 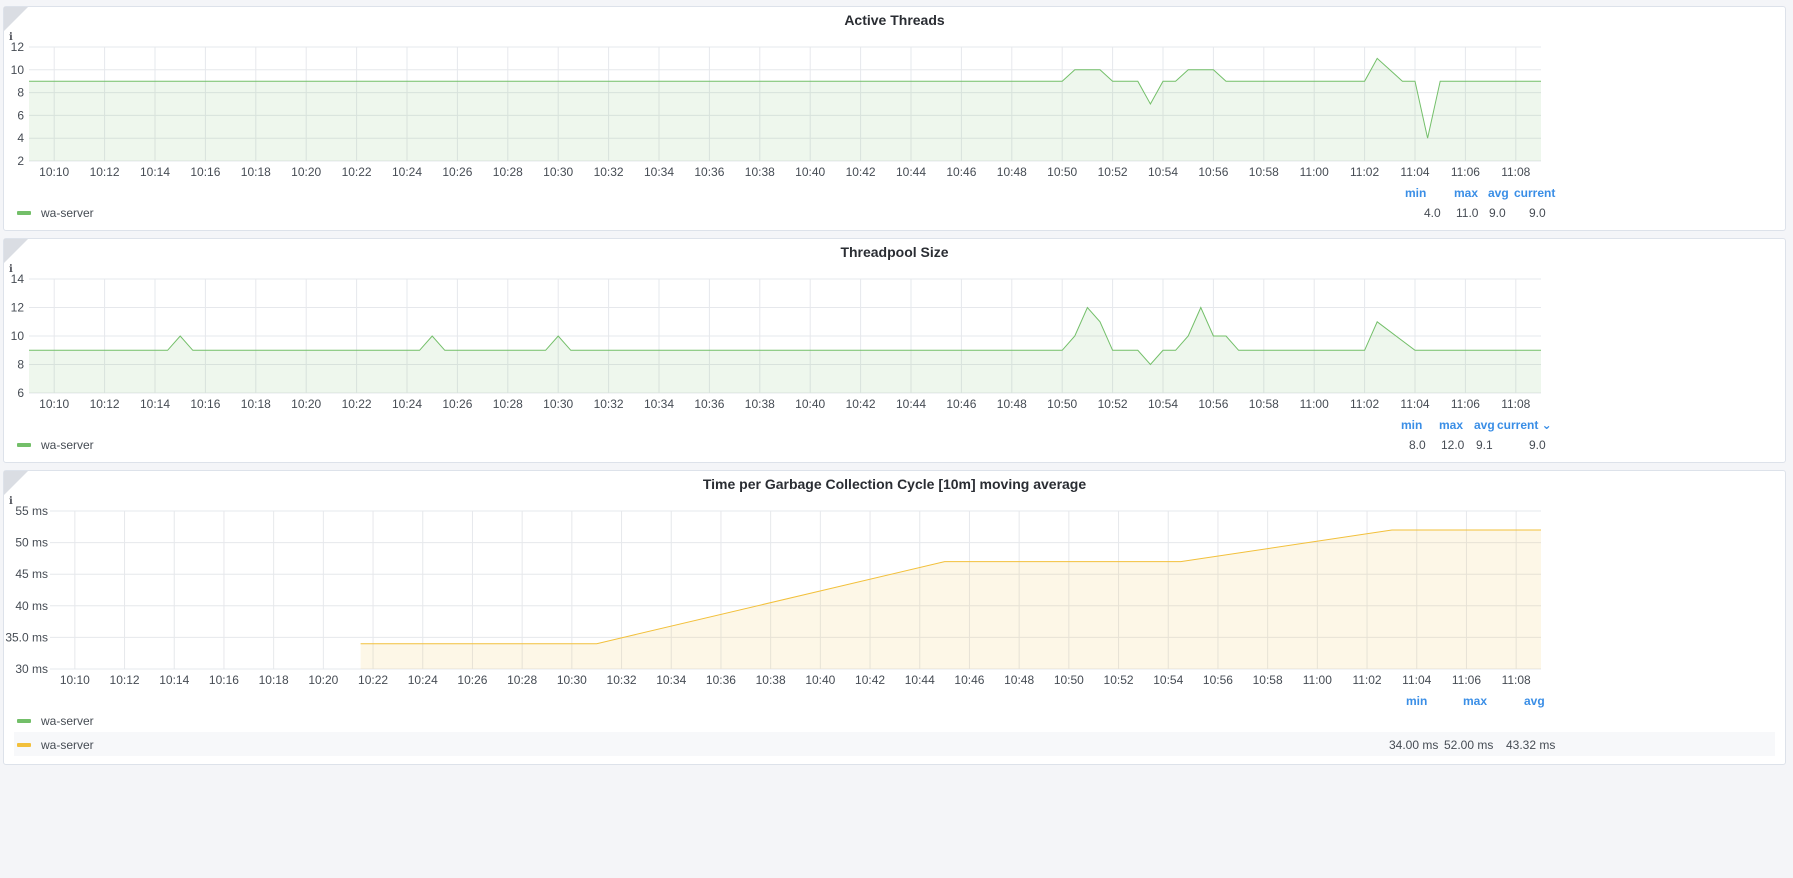 What do you see at coordinates (1417, 445) in the screenshot?
I see `stat-value-min: 8.0` at bounding box center [1417, 445].